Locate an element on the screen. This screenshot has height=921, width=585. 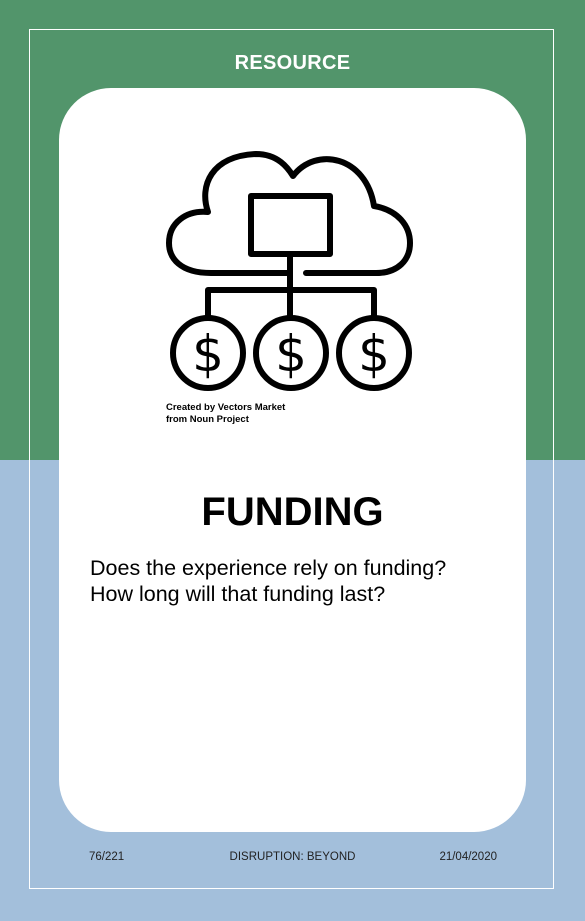
dollar-glyph-center: $ is located at coordinates (291, 354).